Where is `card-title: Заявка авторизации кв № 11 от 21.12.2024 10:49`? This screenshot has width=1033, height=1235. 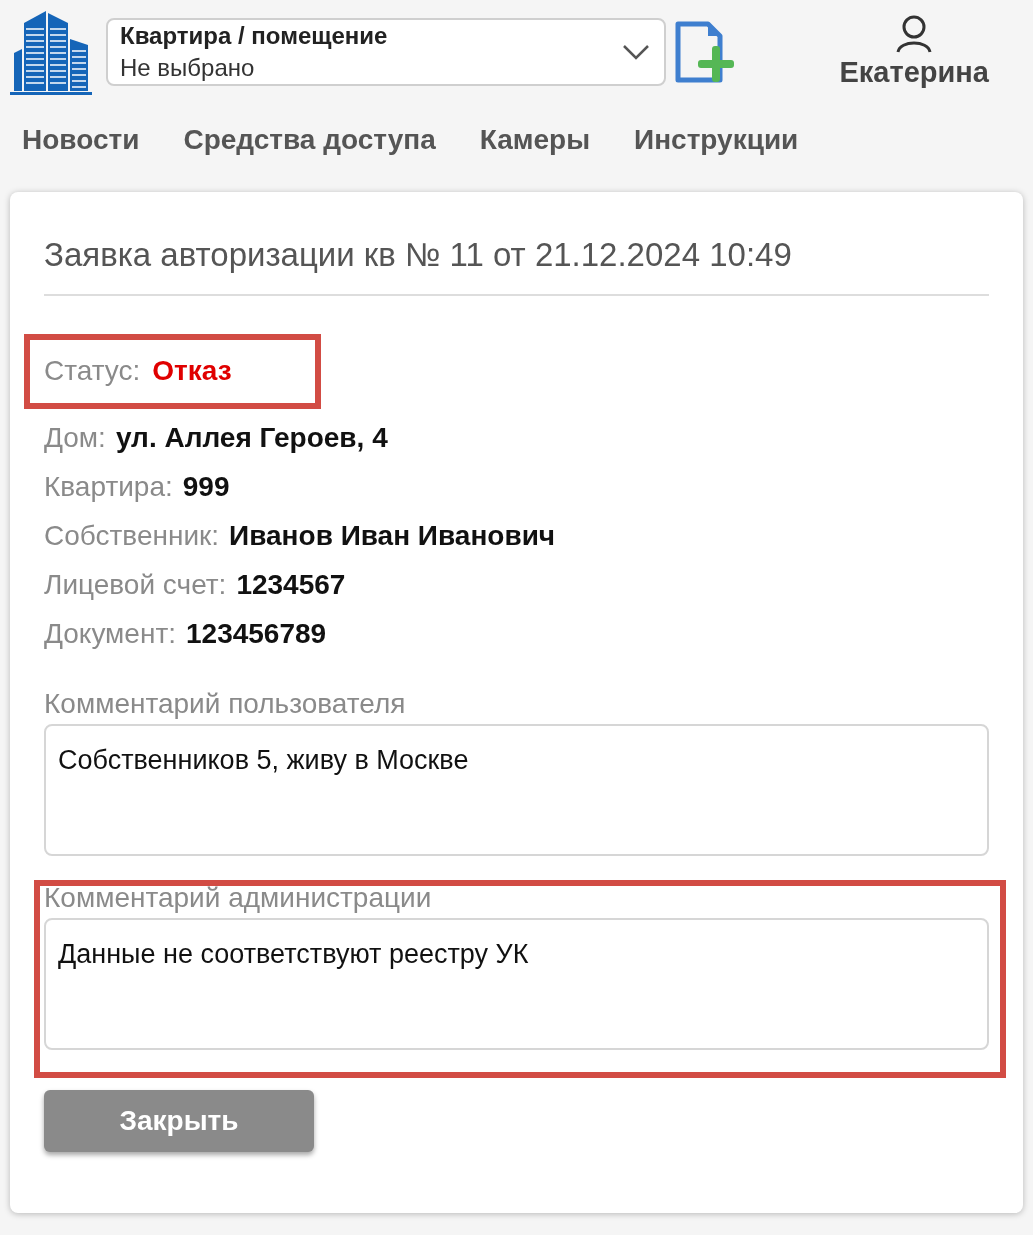
card-title: Заявка авторизации кв № 11 от 21.12.2024 10:49 is located at coordinates (516, 263).